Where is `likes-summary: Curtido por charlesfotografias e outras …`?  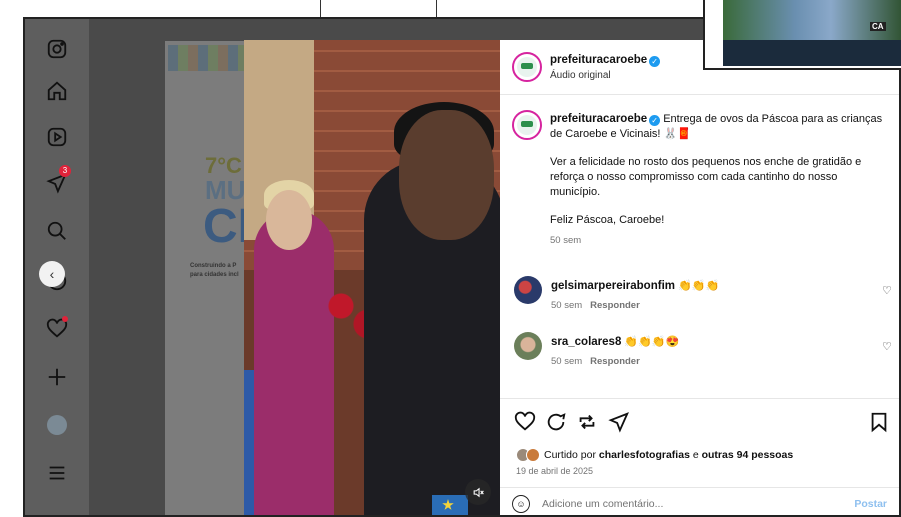
likes-summary: Curtido por charlesfotografias e outras … is located at coordinates (654, 455).